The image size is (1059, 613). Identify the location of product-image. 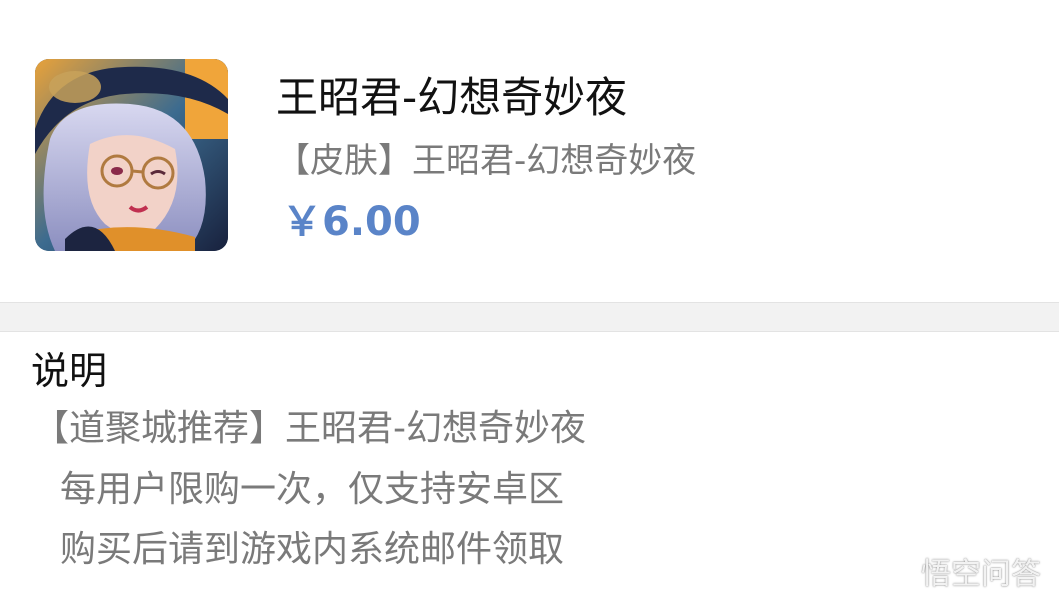
(131, 155).